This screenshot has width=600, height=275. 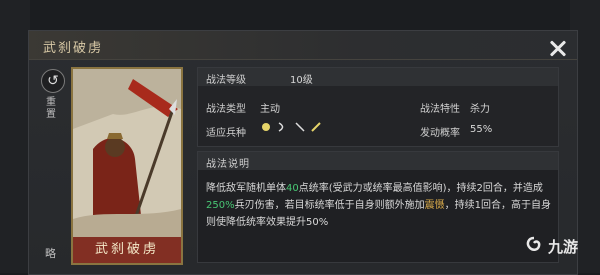 What do you see at coordinates (481, 129) in the screenshot?
I see `rate-value: 55%` at bounding box center [481, 129].